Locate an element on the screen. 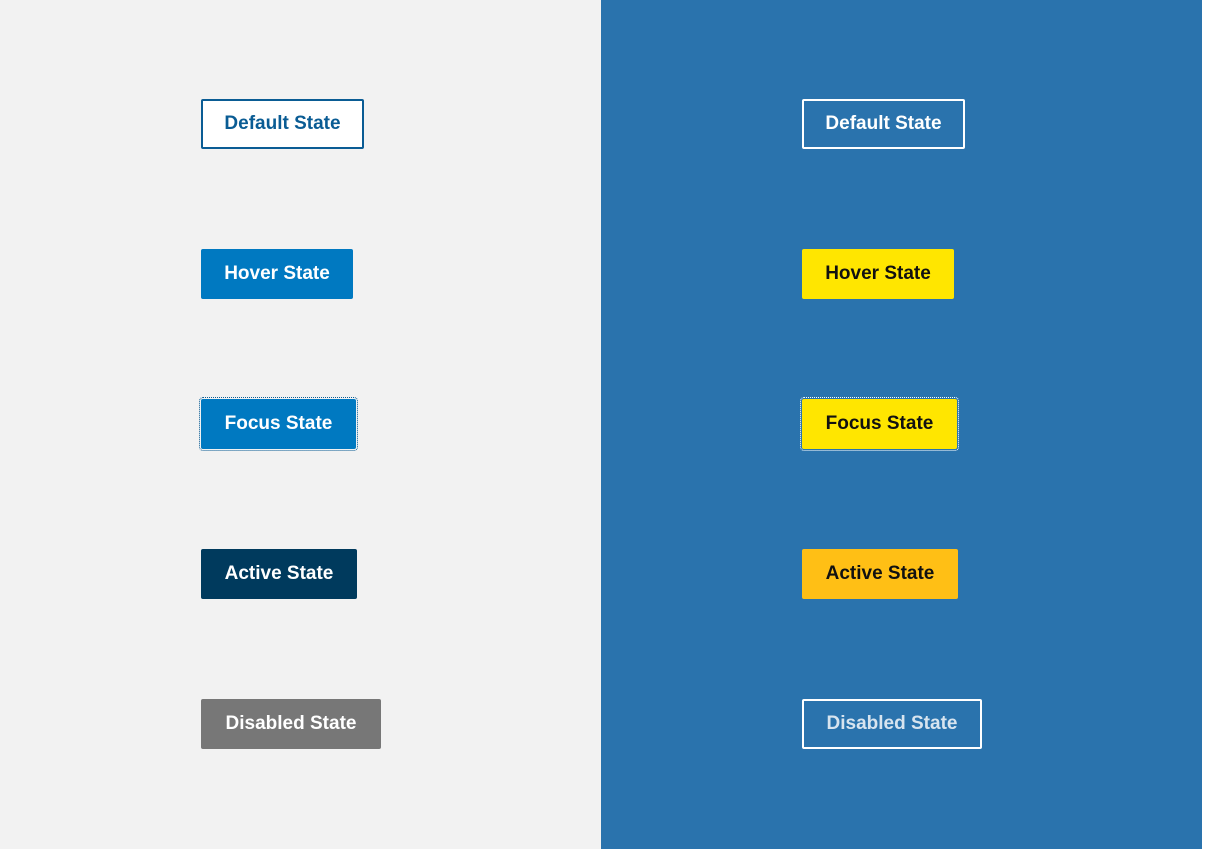 This screenshot has width=1205, height=850. light-disabled-state-button: Disabled State is located at coordinates (291, 724).